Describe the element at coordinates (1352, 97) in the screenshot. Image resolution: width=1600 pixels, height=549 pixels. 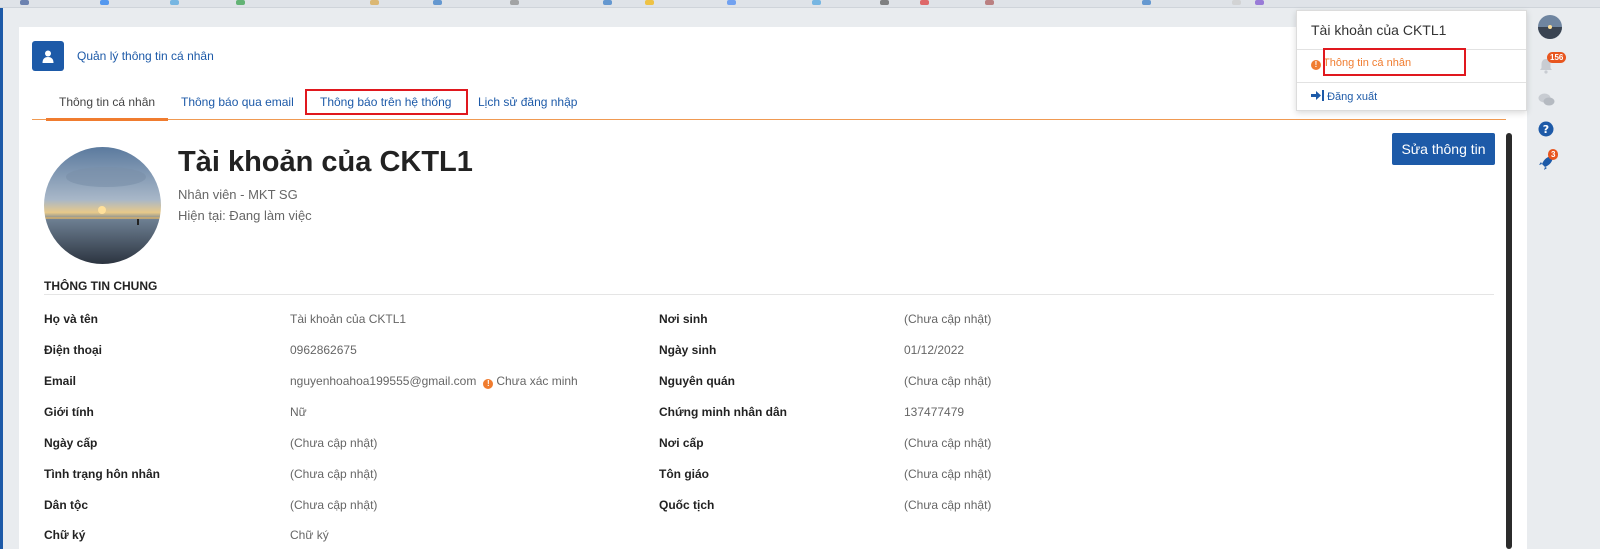
I see `dropdown-item-label: Đăng xuất` at that location.